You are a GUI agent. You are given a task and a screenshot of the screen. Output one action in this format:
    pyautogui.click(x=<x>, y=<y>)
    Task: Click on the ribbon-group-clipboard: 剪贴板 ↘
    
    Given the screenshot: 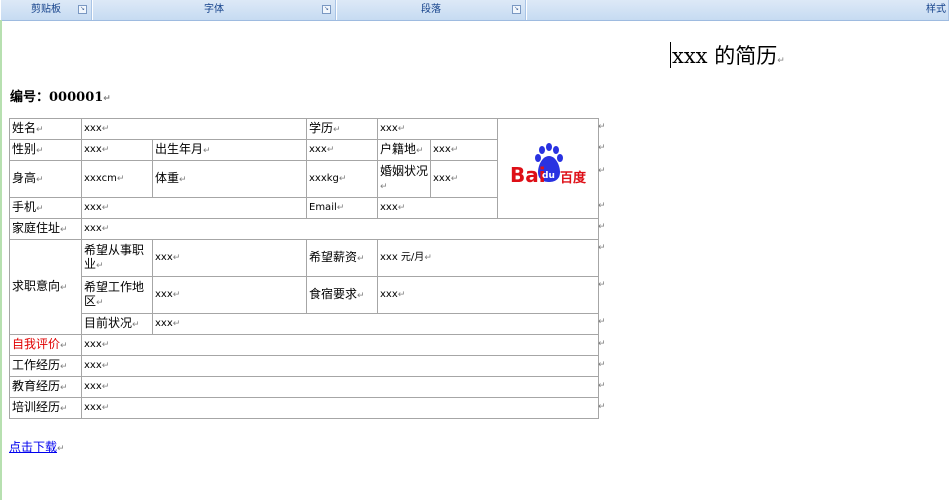 What is the action you would take?
    pyautogui.click(x=46, y=10)
    